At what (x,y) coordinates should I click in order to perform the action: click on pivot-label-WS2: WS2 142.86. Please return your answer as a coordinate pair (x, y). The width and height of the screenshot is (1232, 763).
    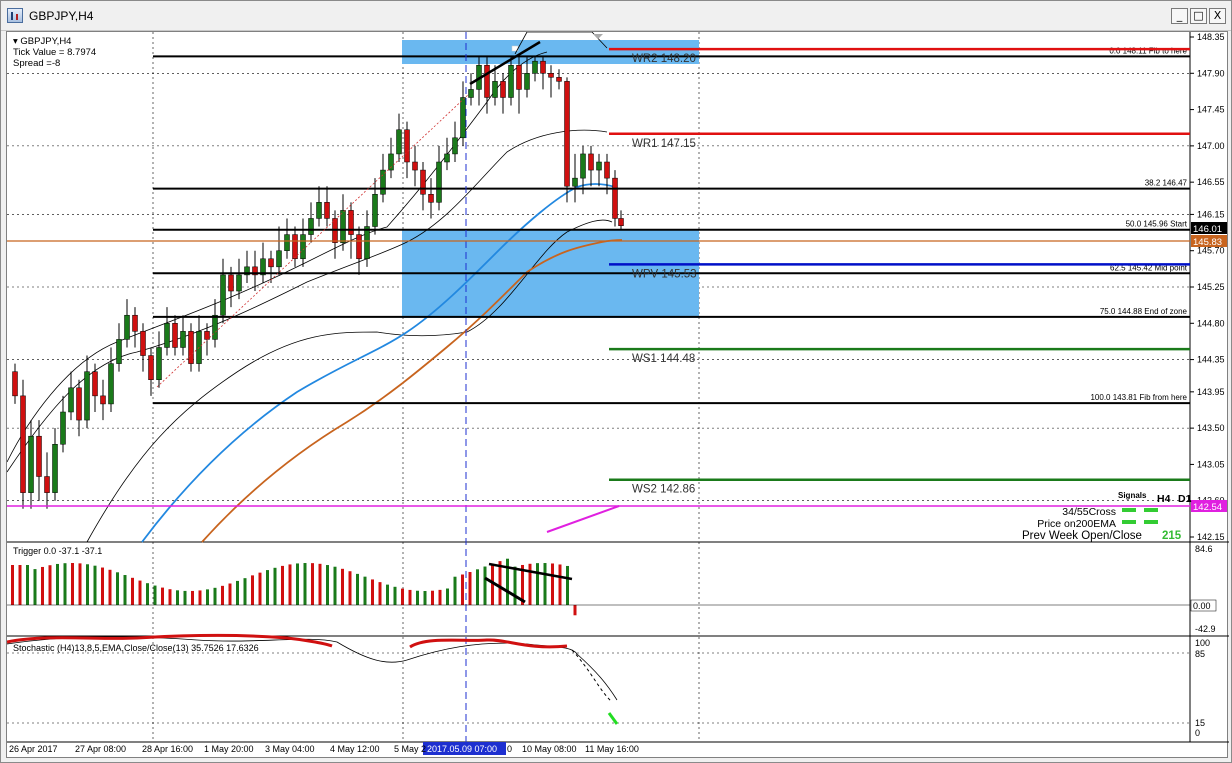
    Looking at the image, I should click on (663, 490).